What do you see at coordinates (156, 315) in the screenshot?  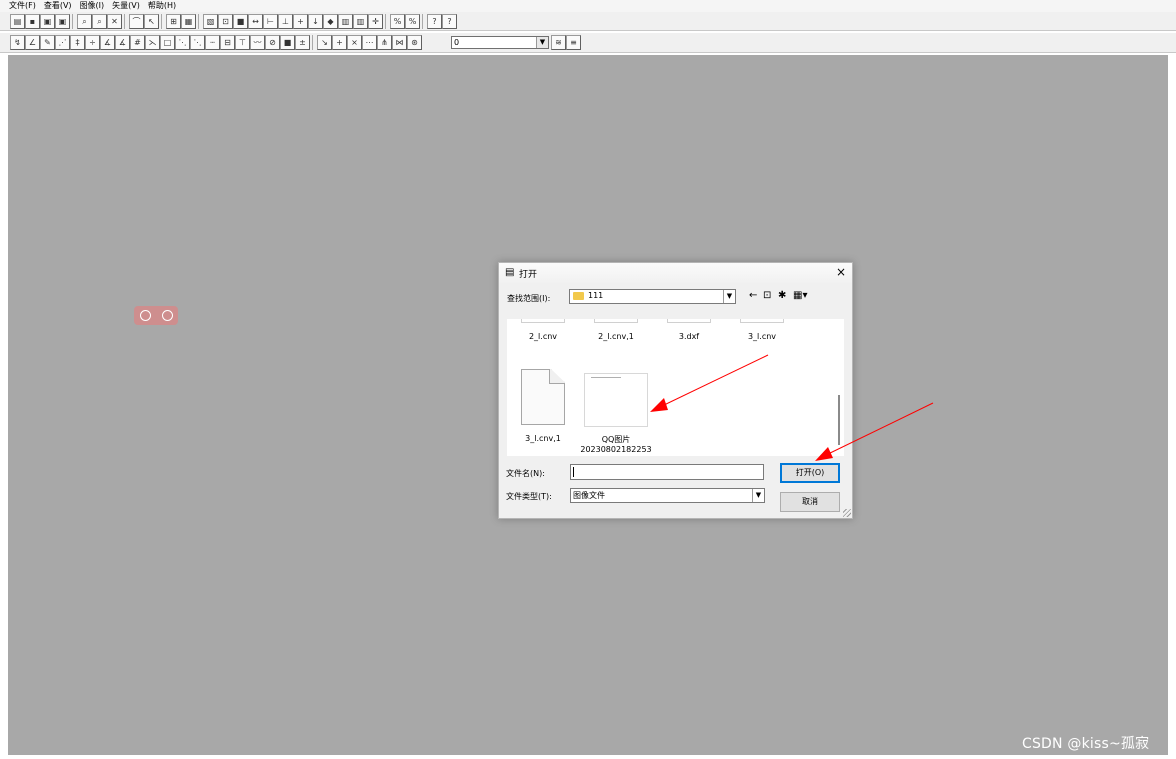 I see `floating-ai-widget` at bounding box center [156, 315].